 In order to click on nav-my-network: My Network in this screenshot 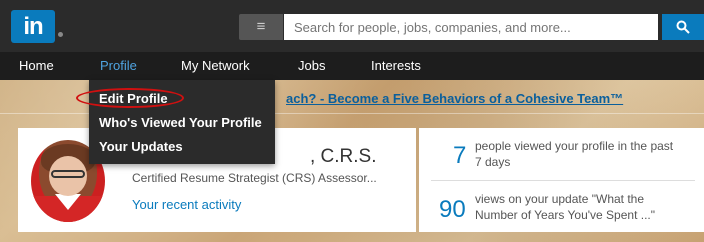, I will do `click(215, 65)`.